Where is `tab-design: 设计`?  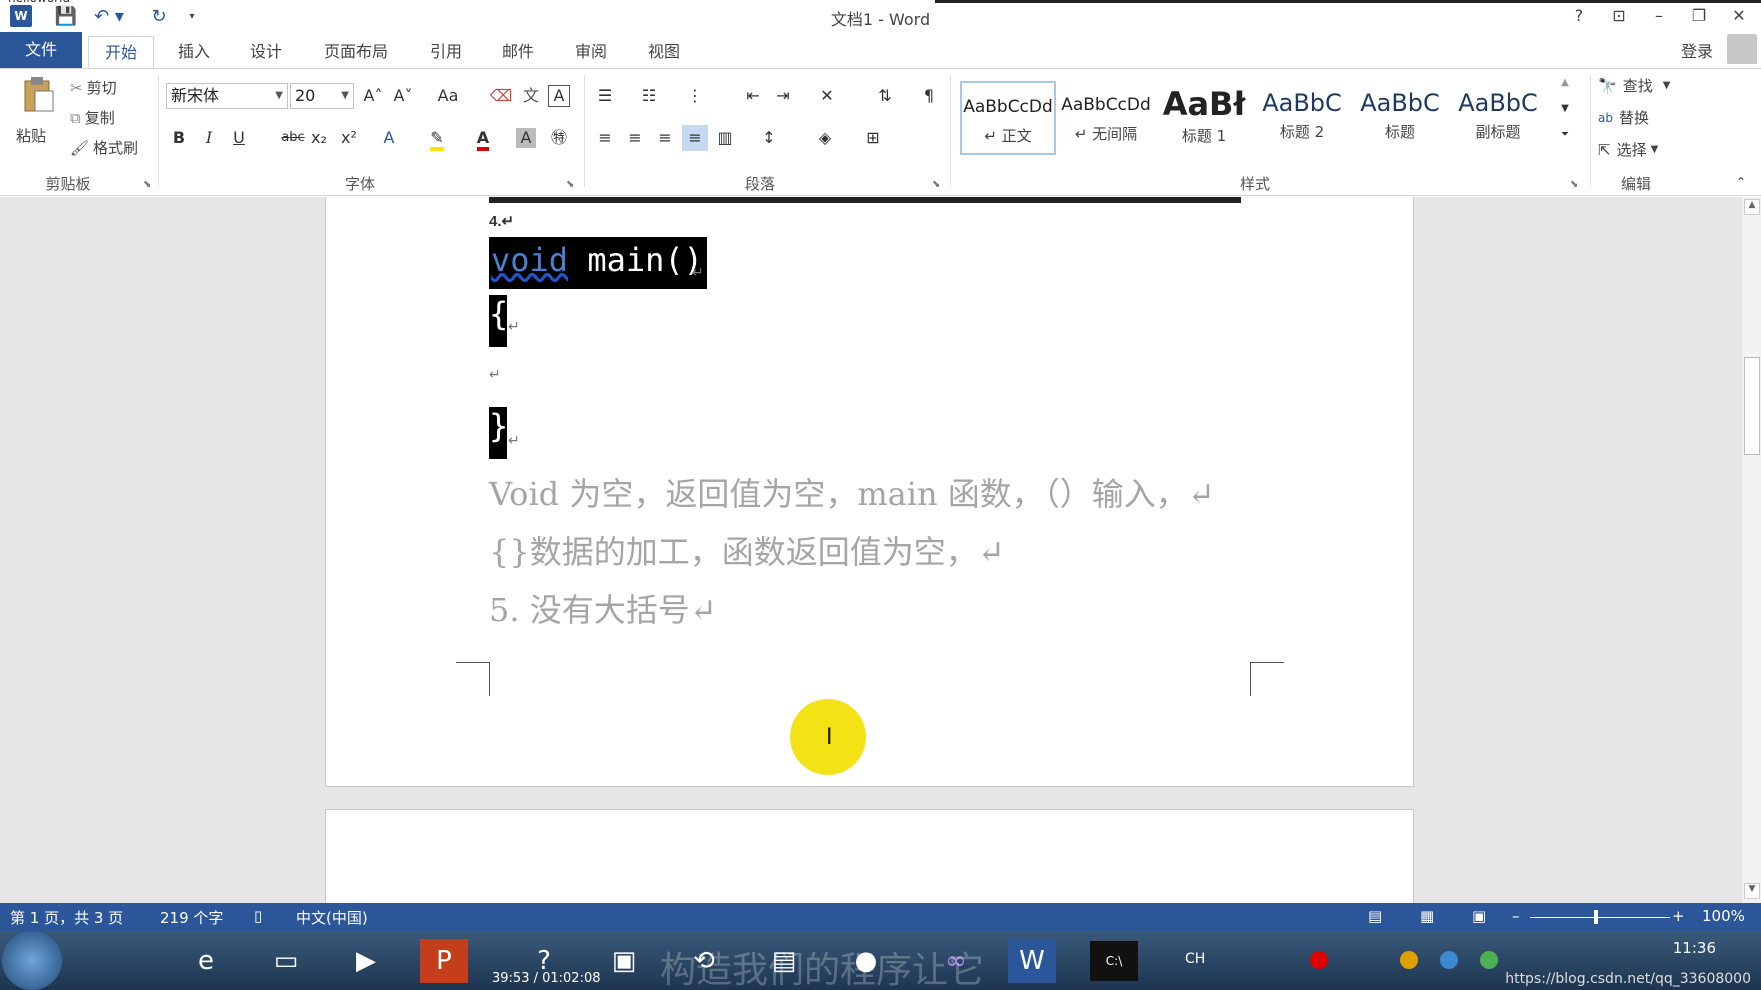 tab-design: 设计 is located at coordinates (266, 52).